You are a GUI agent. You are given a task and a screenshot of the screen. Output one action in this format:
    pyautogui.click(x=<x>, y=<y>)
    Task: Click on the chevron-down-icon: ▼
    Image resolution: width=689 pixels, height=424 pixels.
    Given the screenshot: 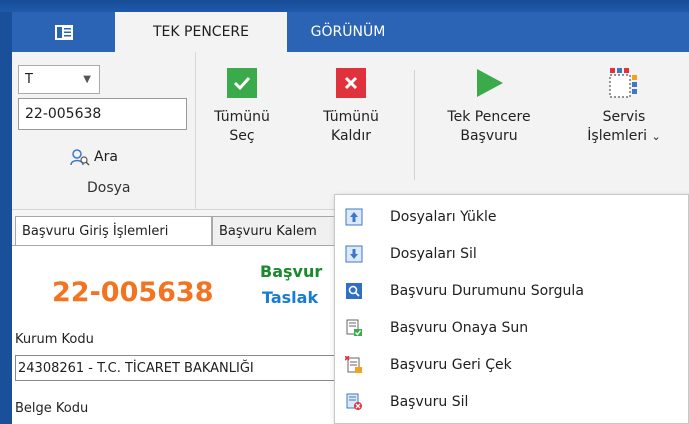 What is the action you would take?
    pyautogui.click(x=87, y=79)
    